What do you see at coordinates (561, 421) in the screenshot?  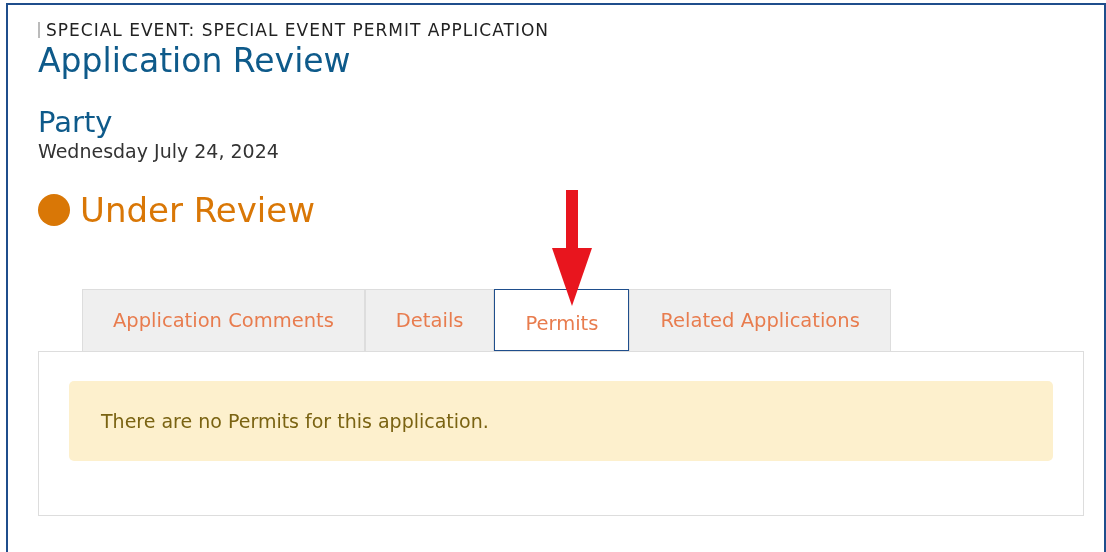 I see `info-alert: There are no Permits for this application.` at bounding box center [561, 421].